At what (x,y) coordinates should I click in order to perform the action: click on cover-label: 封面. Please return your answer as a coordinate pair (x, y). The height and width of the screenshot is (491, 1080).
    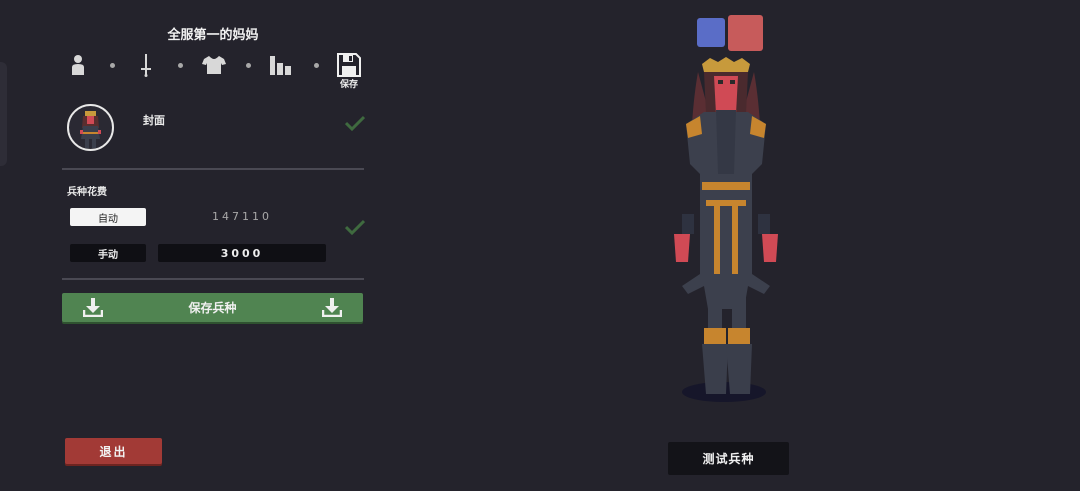
    Looking at the image, I should click on (154, 120).